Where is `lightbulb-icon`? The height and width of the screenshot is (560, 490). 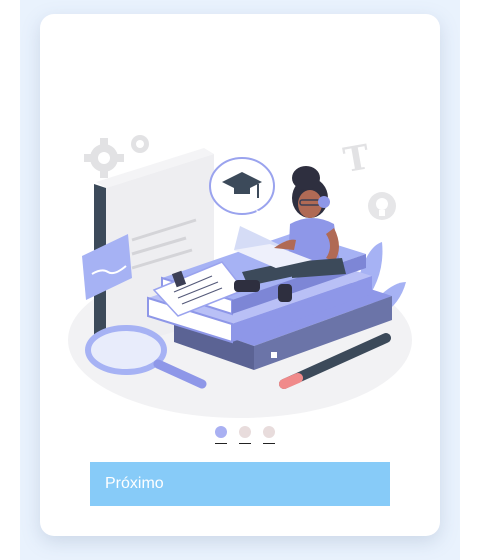 lightbulb-icon is located at coordinates (382, 206).